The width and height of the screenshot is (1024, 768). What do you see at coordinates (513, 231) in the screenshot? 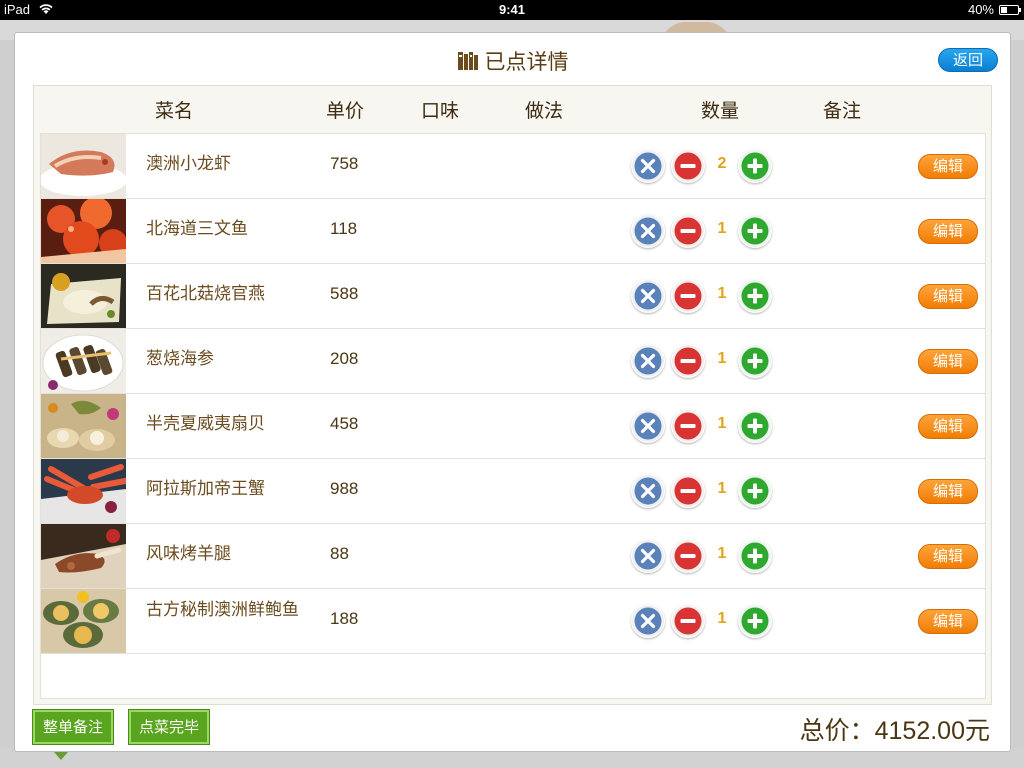
I see `order-item-row: 北海道三文鱼 118 1 编辑` at bounding box center [513, 231].